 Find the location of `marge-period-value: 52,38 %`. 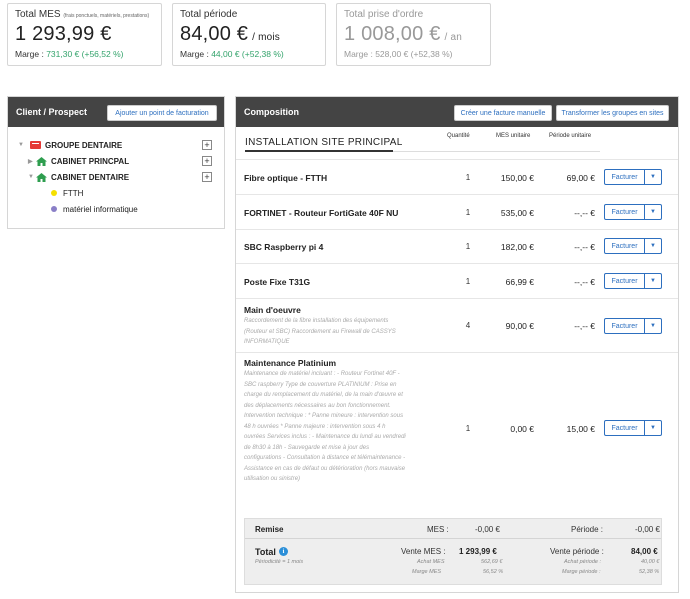

marge-period-value: 52,38 % is located at coordinates (649, 572).